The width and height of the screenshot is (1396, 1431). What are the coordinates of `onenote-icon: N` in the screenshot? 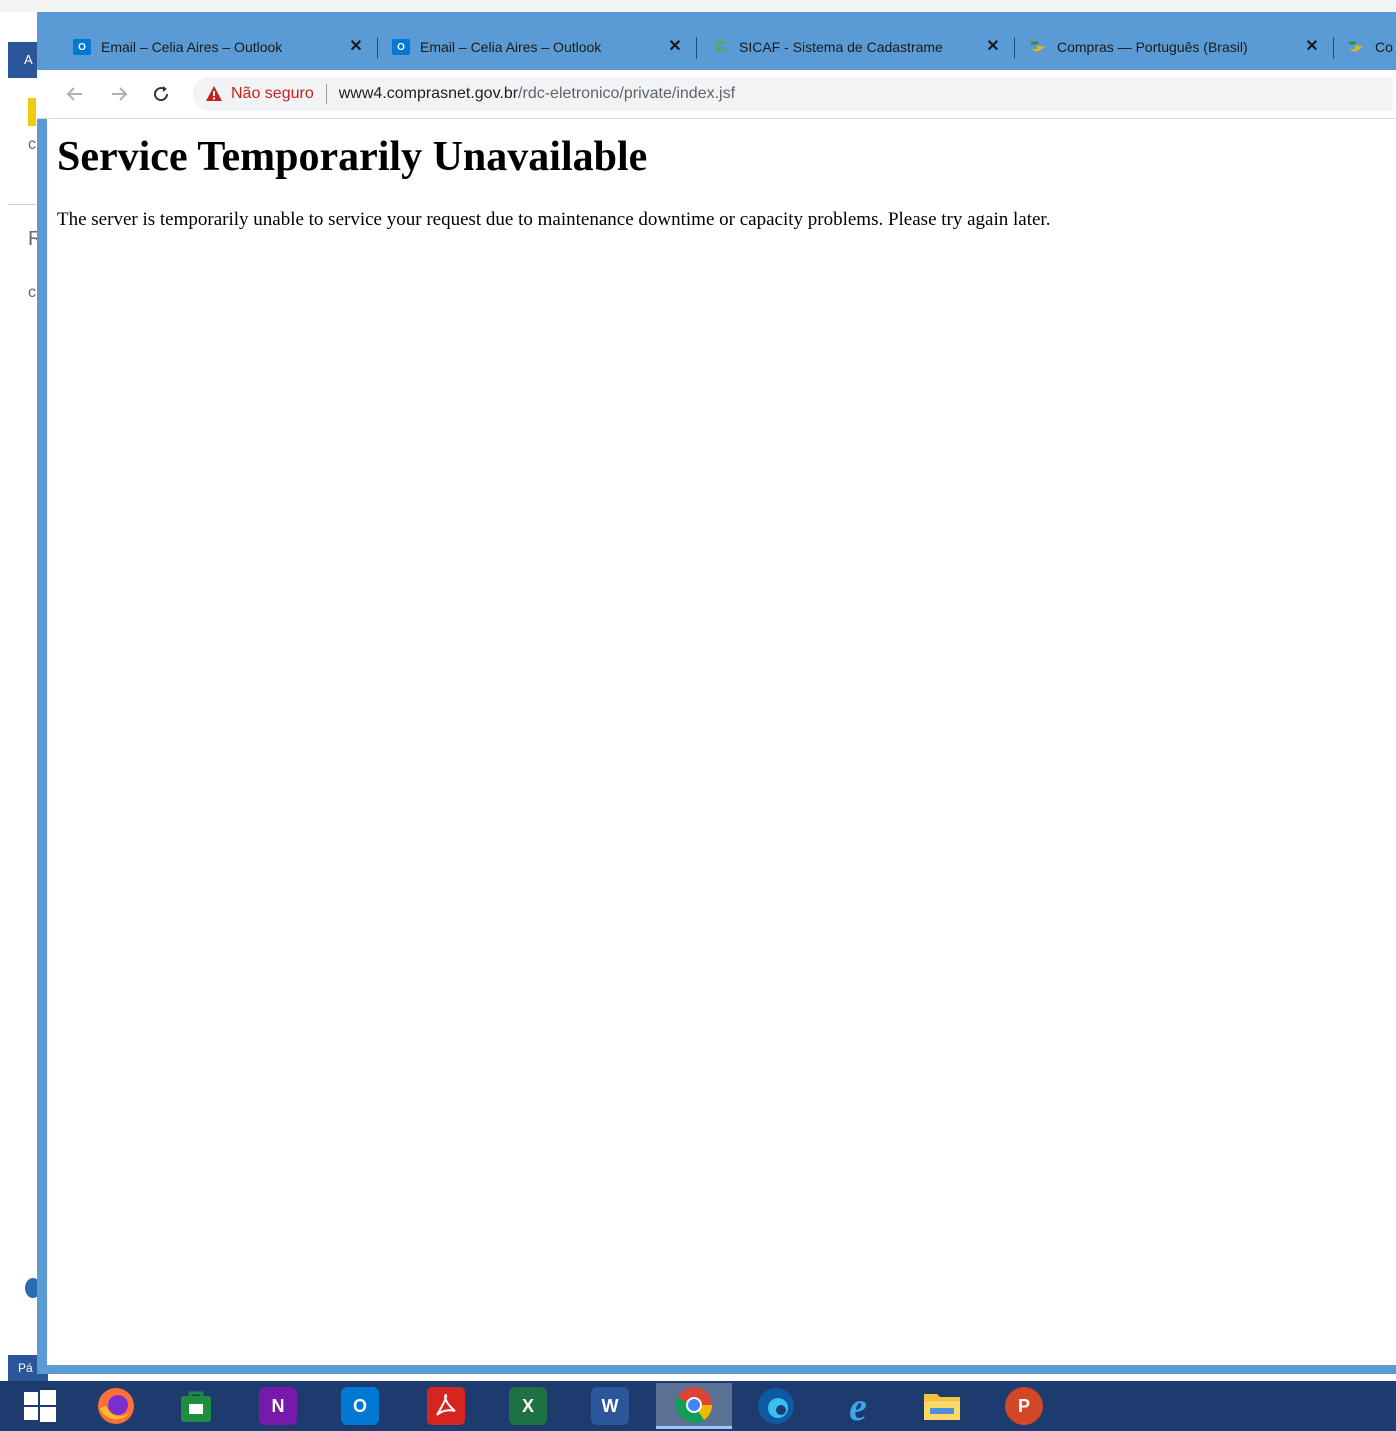 It's located at (278, 1406).